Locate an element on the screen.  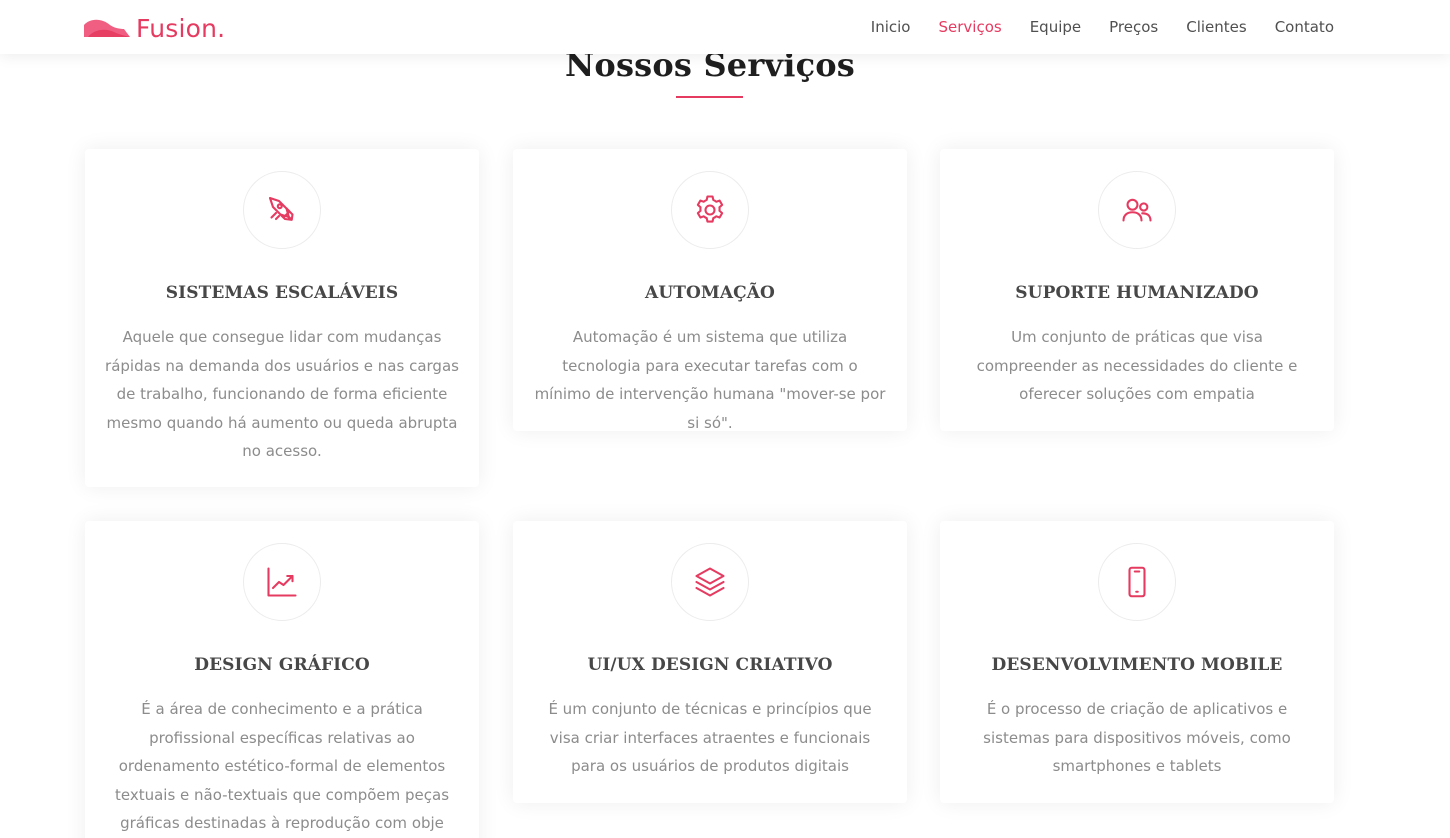
card-title: SISTEMAS ESCALÁVEIS is located at coordinates (282, 293).